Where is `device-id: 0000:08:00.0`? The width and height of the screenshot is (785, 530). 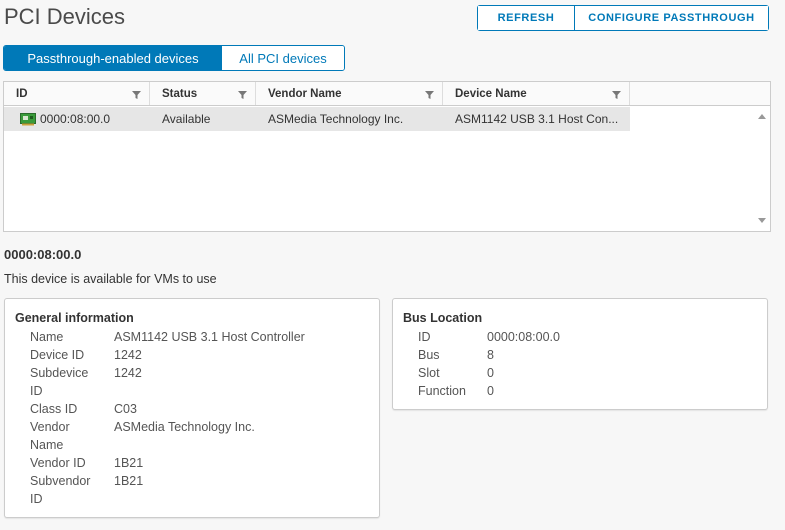
device-id: 0000:08:00.0 is located at coordinates (75, 119).